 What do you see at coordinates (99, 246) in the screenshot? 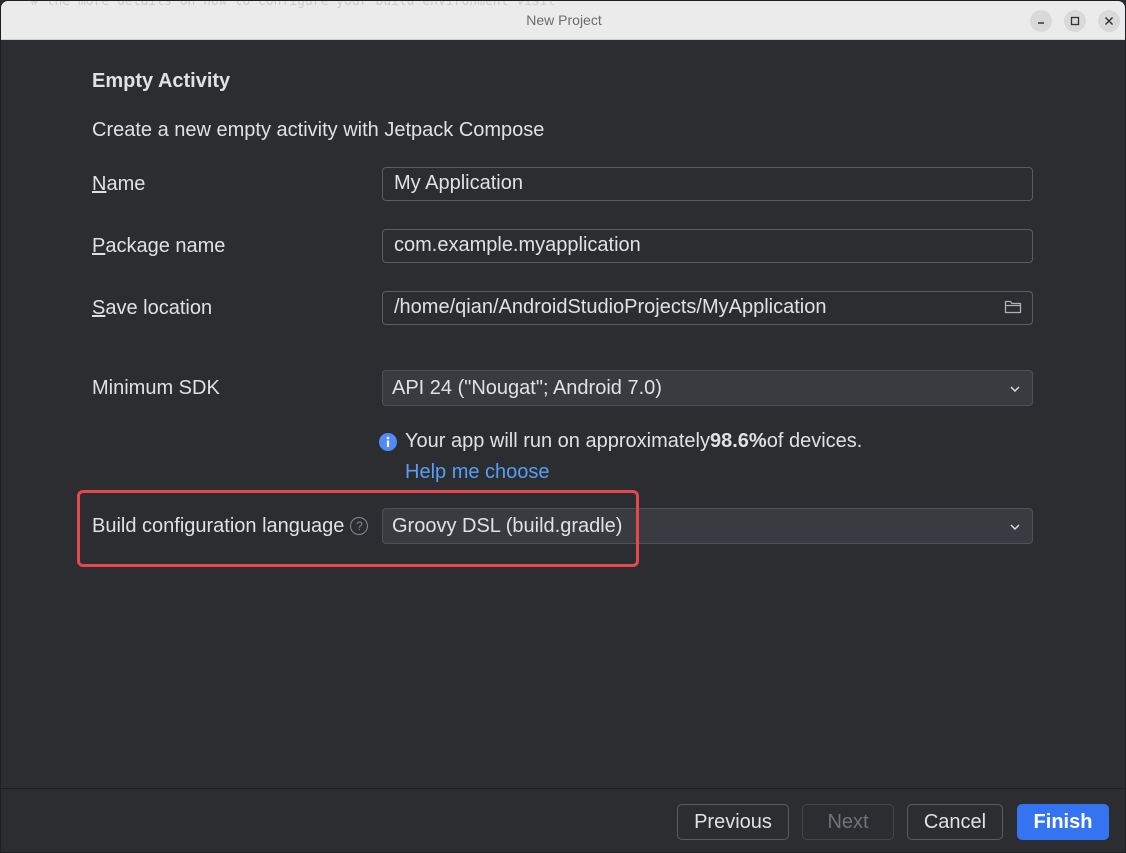
I see `package-name-mnemonic: P` at bounding box center [99, 246].